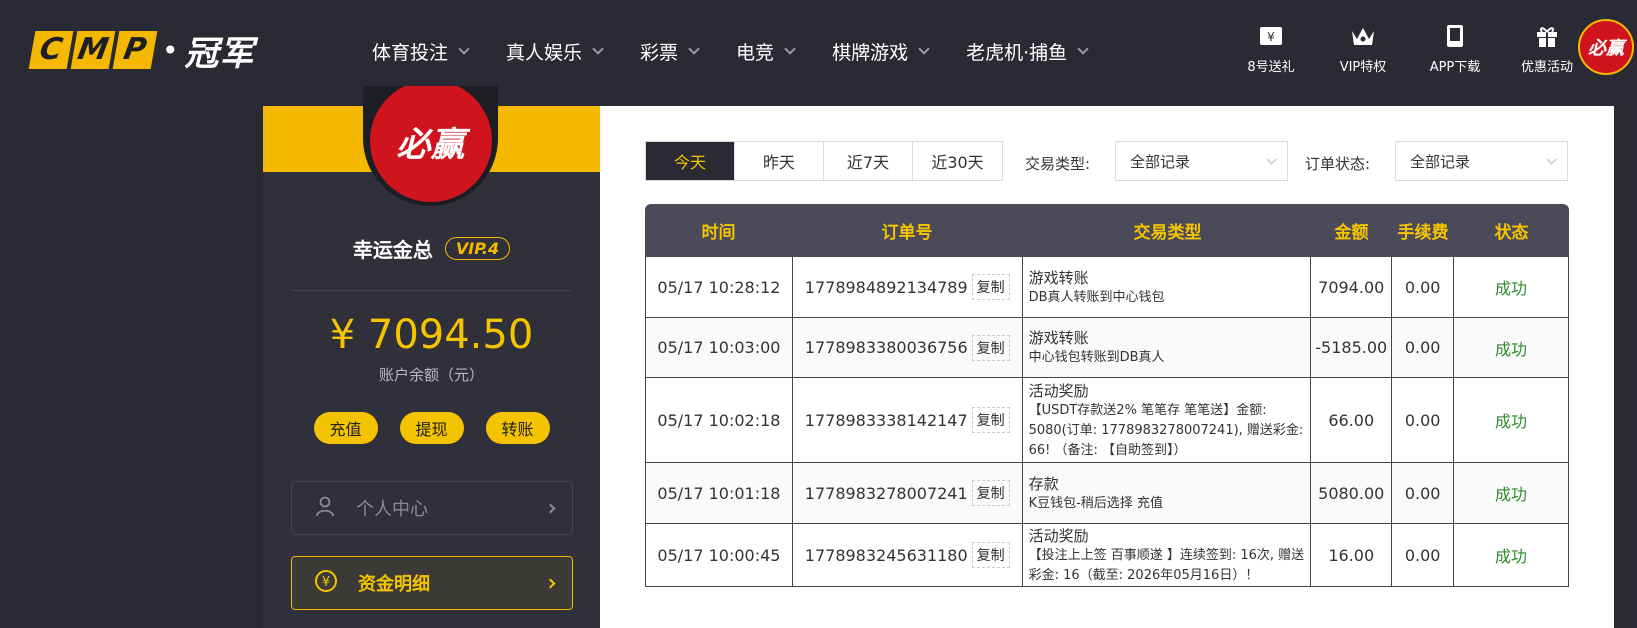  Describe the element at coordinates (881, 51) in the screenshot. I see `nav-item-card-games: 棋牌游戏` at that location.